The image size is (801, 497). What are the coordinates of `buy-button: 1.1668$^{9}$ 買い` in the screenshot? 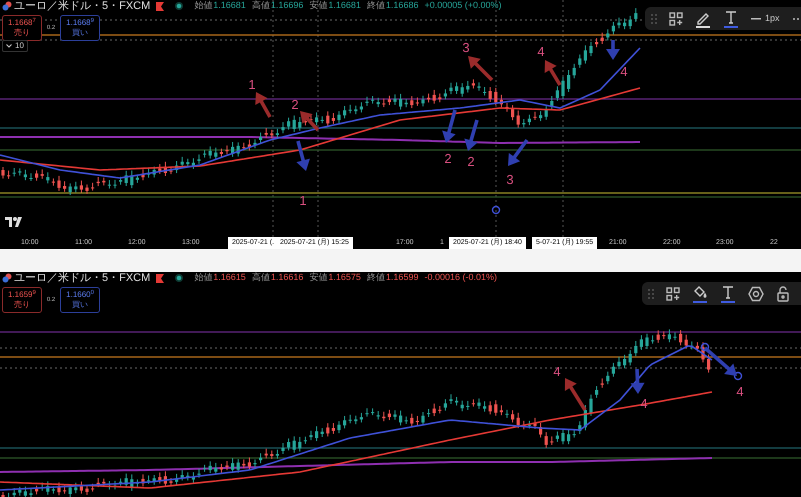 It's located at (80, 28).